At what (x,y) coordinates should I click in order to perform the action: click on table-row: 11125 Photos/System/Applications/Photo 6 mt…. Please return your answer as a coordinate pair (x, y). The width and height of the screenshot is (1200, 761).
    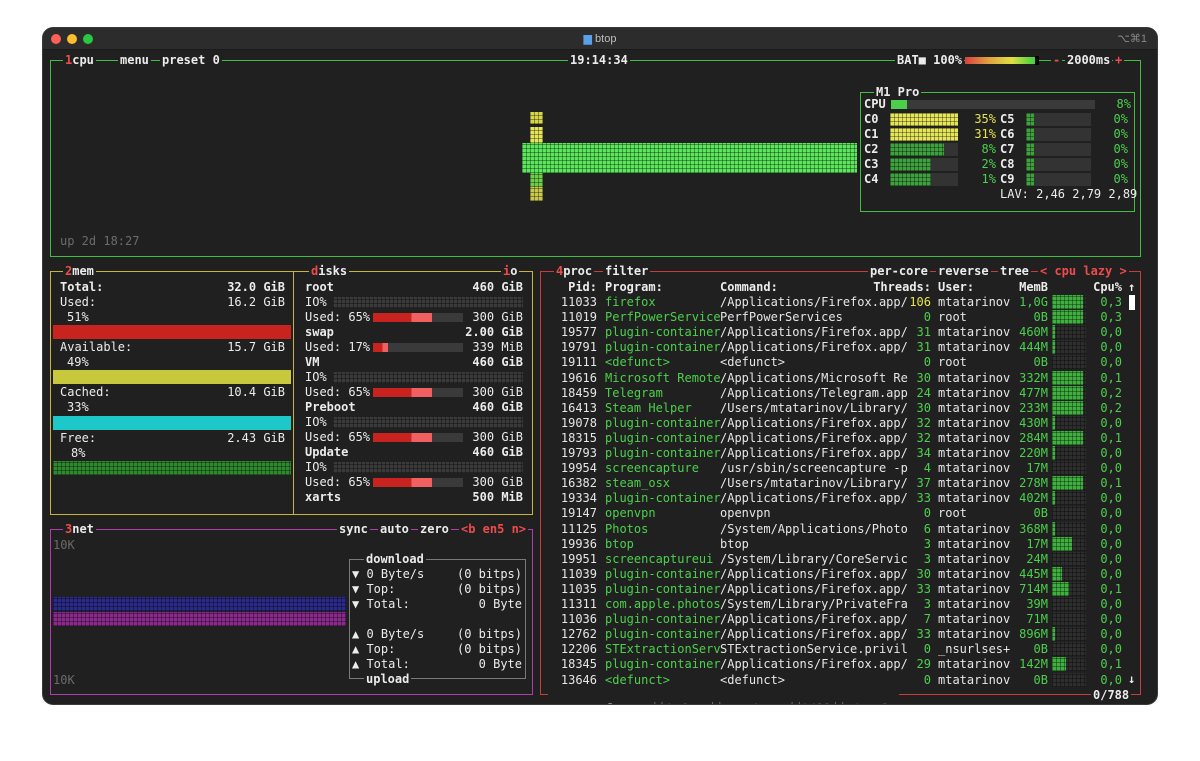
    Looking at the image, I should click on (845, 529).